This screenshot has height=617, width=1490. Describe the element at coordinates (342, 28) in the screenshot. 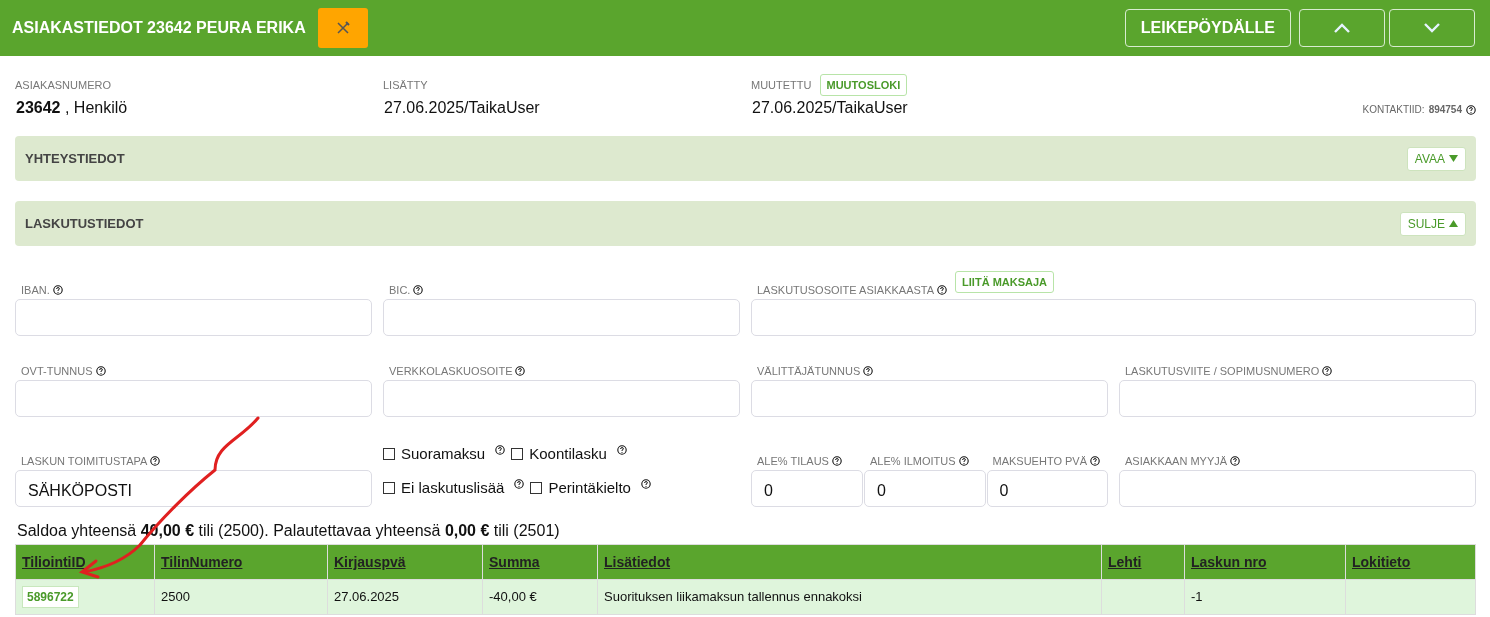

I see `pencil-ruler-icon` at that location.